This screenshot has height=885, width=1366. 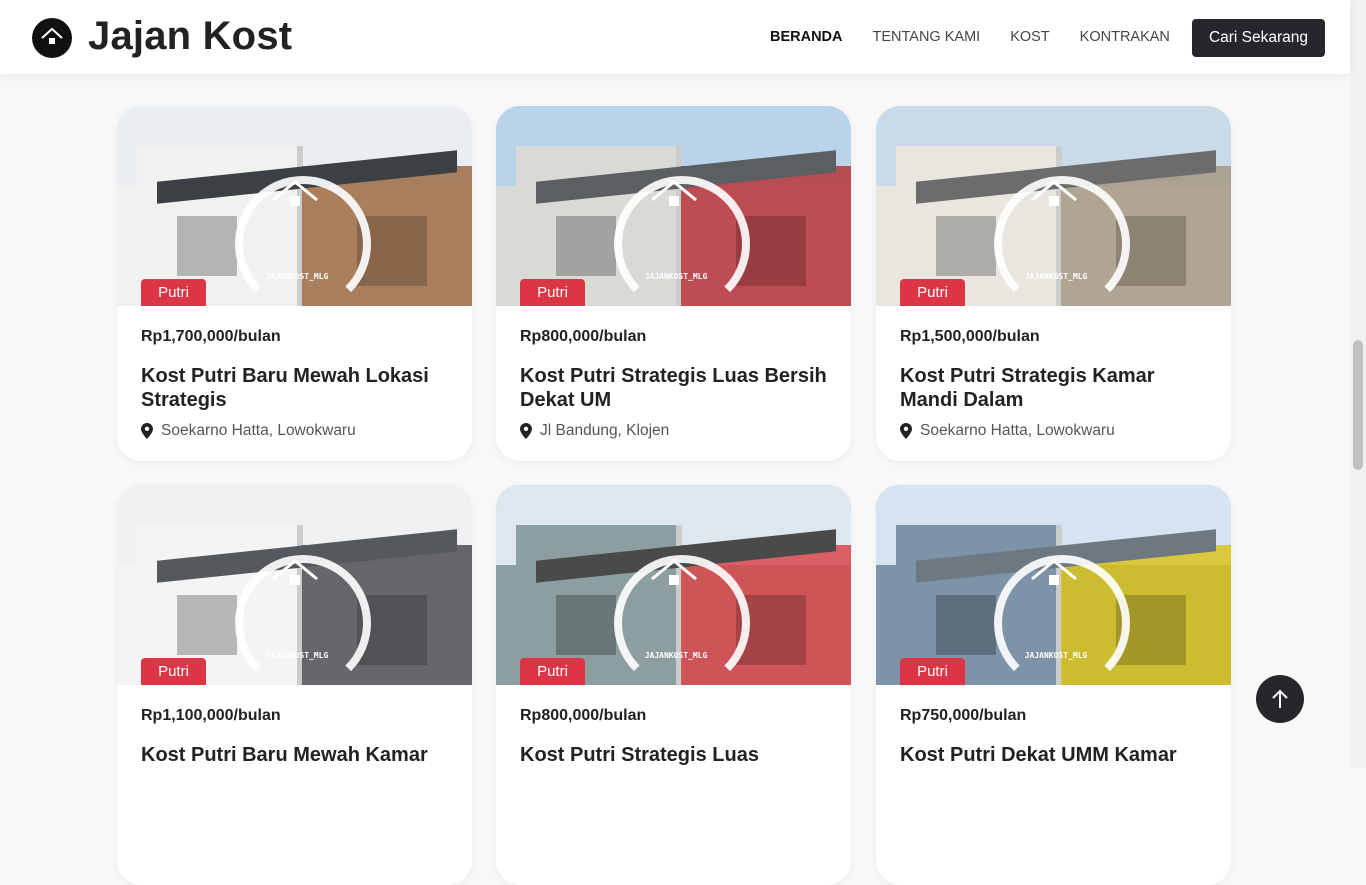 What do you see at coordinates (963, 715) in the screenshot?
I see `listing-price: Rp750,000/bulan` at bounding box center [963, 715].